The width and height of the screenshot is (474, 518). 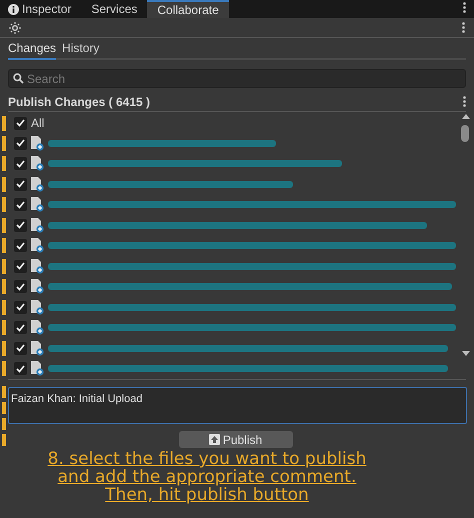 I want to click on all-label: All, so click(x=37, y=123).